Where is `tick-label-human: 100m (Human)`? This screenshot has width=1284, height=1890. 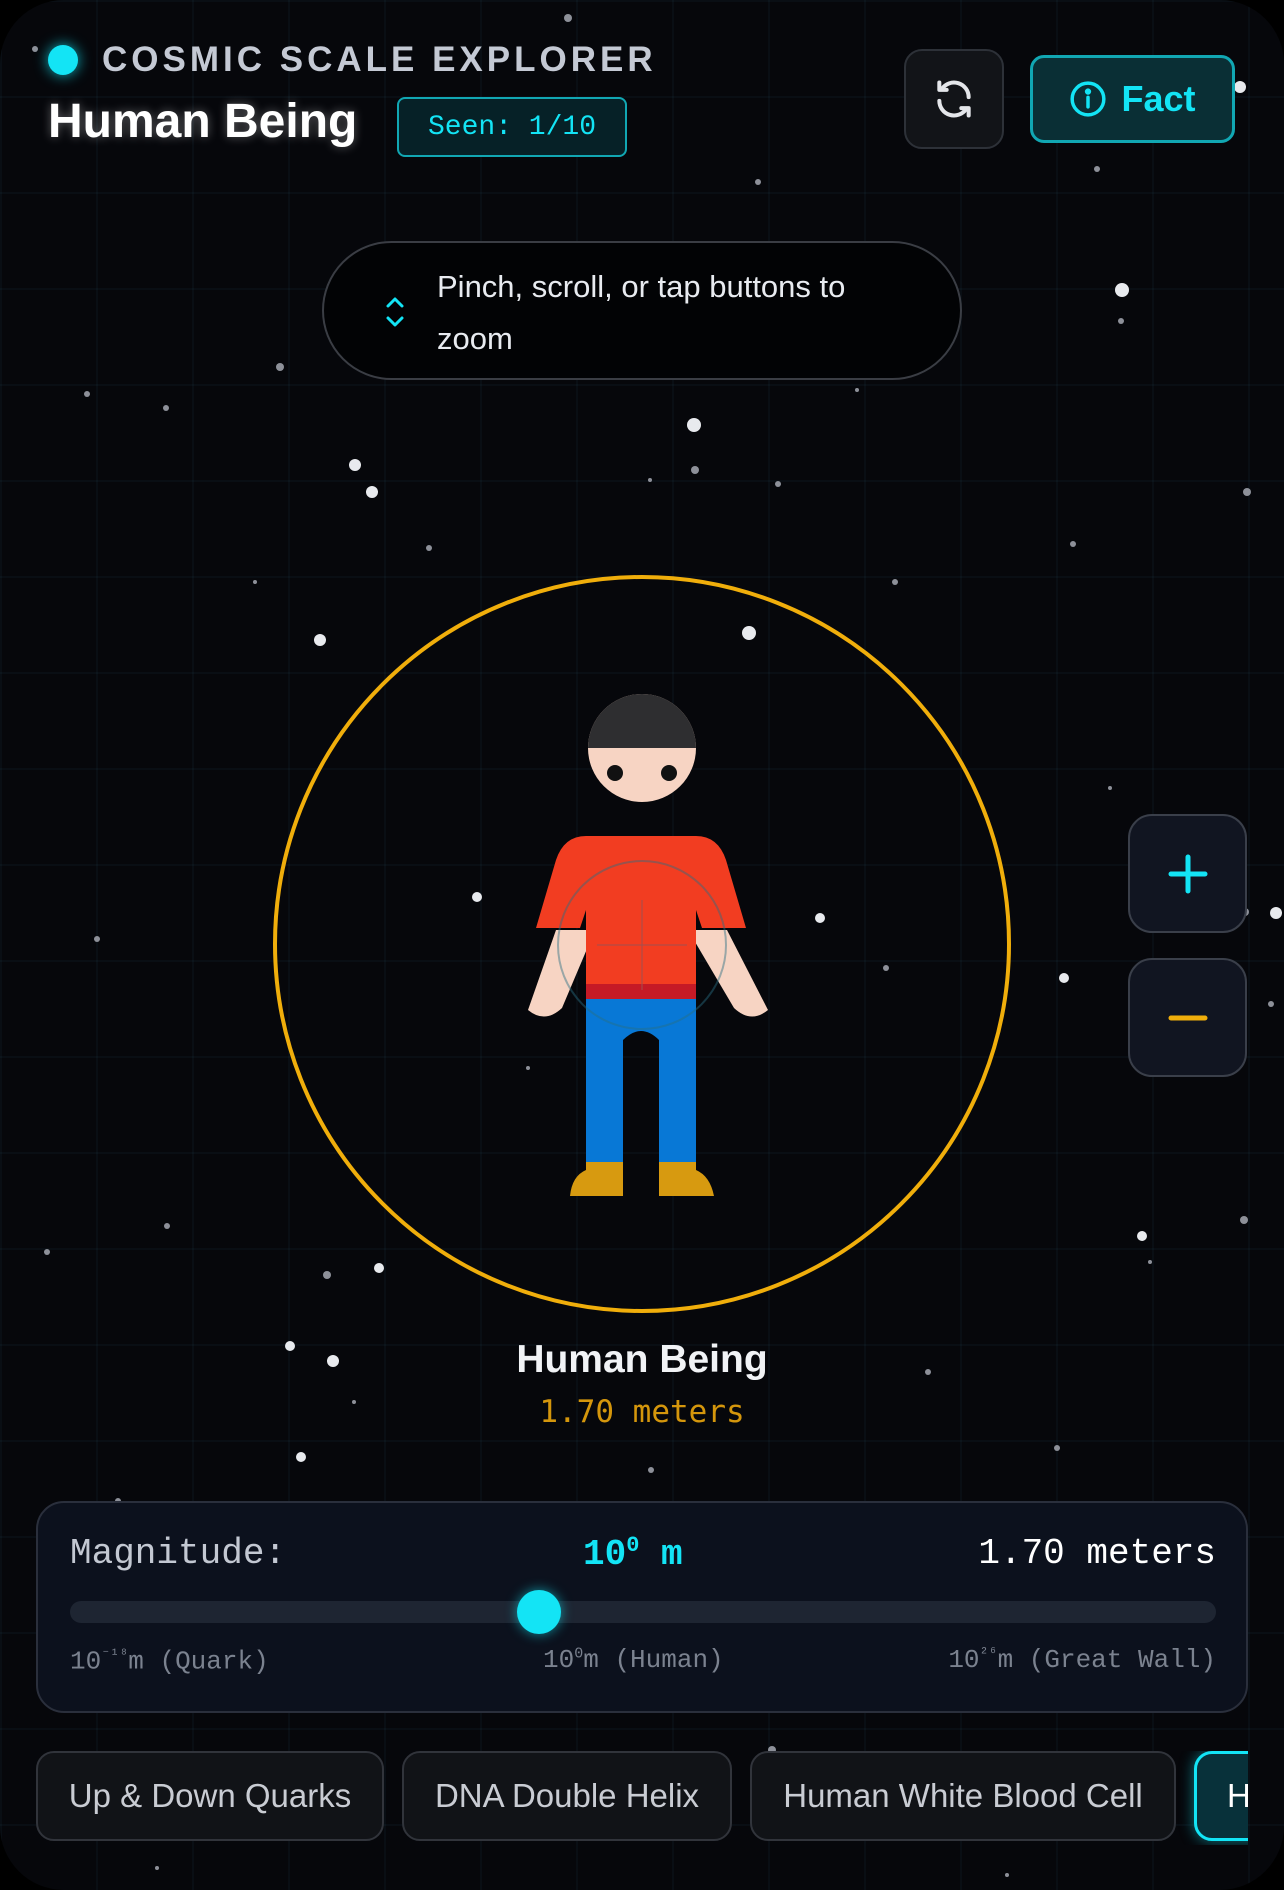 tick-label-human: 100m (Human) is located at coordinates (633, 1660).